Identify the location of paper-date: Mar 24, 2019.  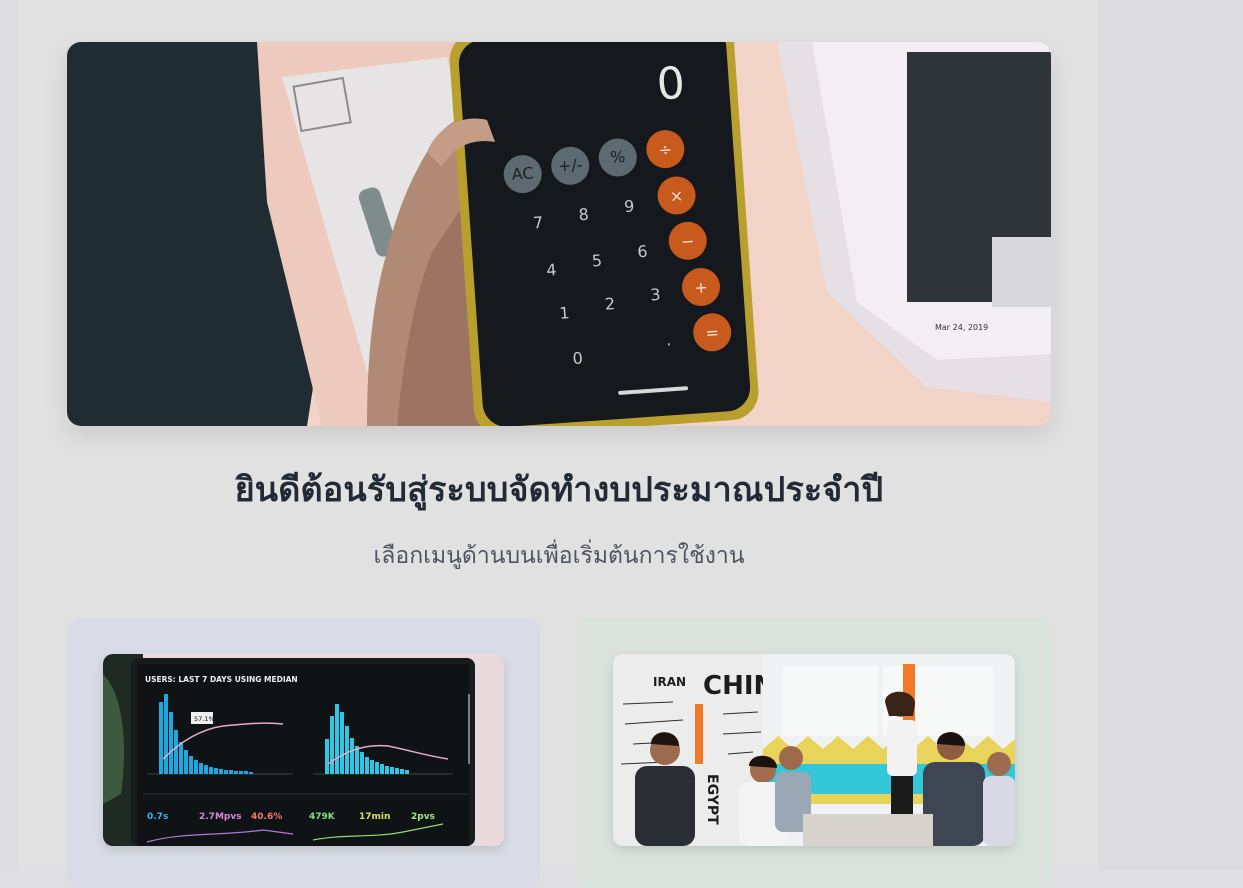
(961, 327).